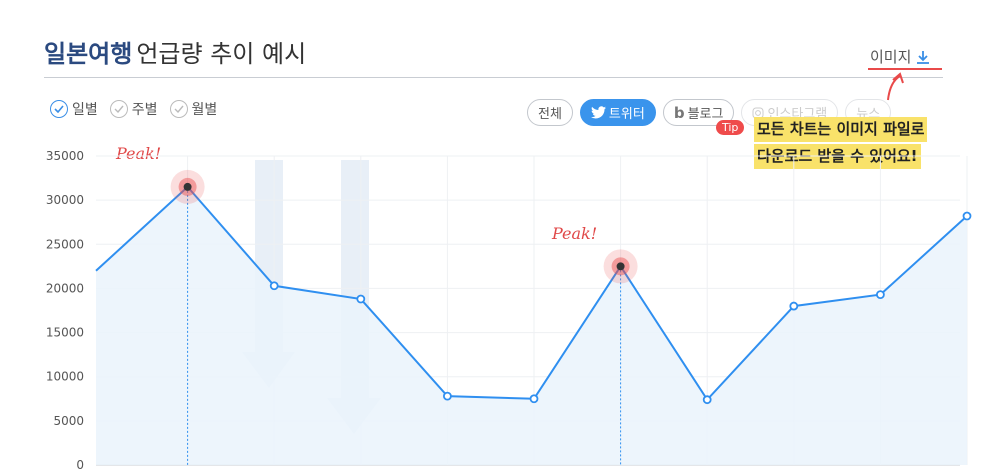 This screenshot has width=993, height=472. I want to click on y-tick-label: 30000, so click(65, 200).